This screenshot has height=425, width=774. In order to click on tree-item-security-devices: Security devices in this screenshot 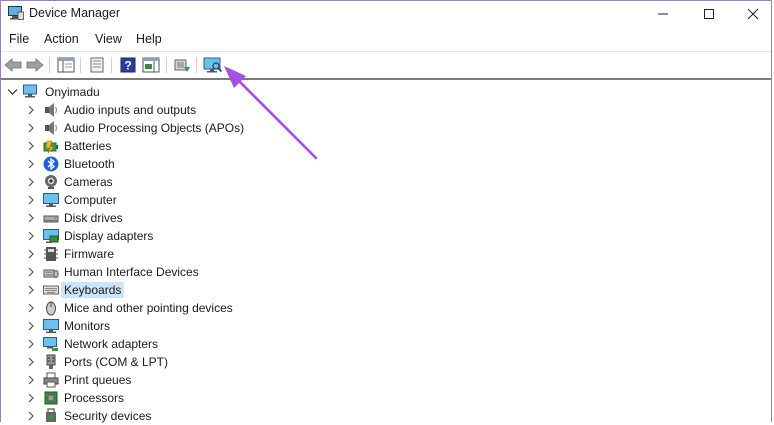, I will do `click(201, 416)`.